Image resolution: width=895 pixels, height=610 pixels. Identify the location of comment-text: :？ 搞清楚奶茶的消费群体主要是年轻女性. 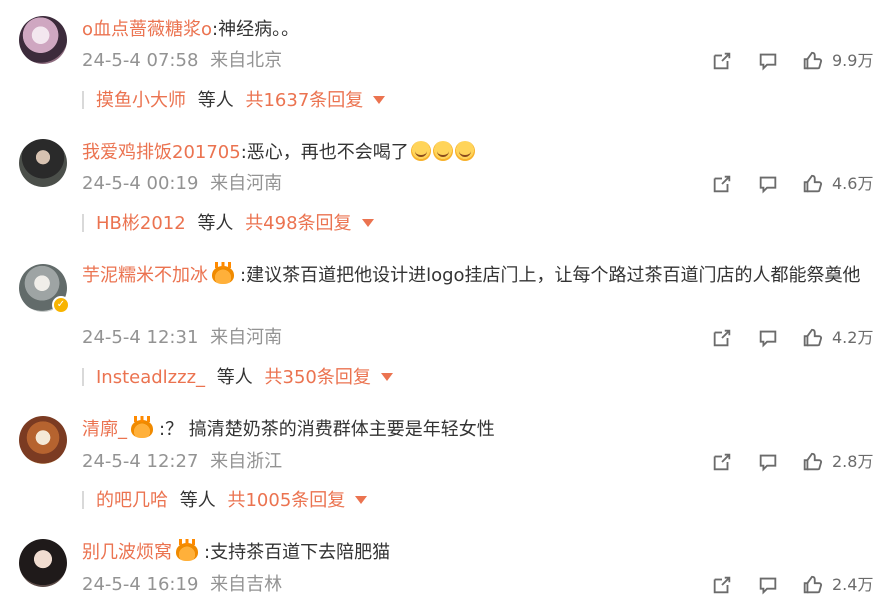
(327, 429).